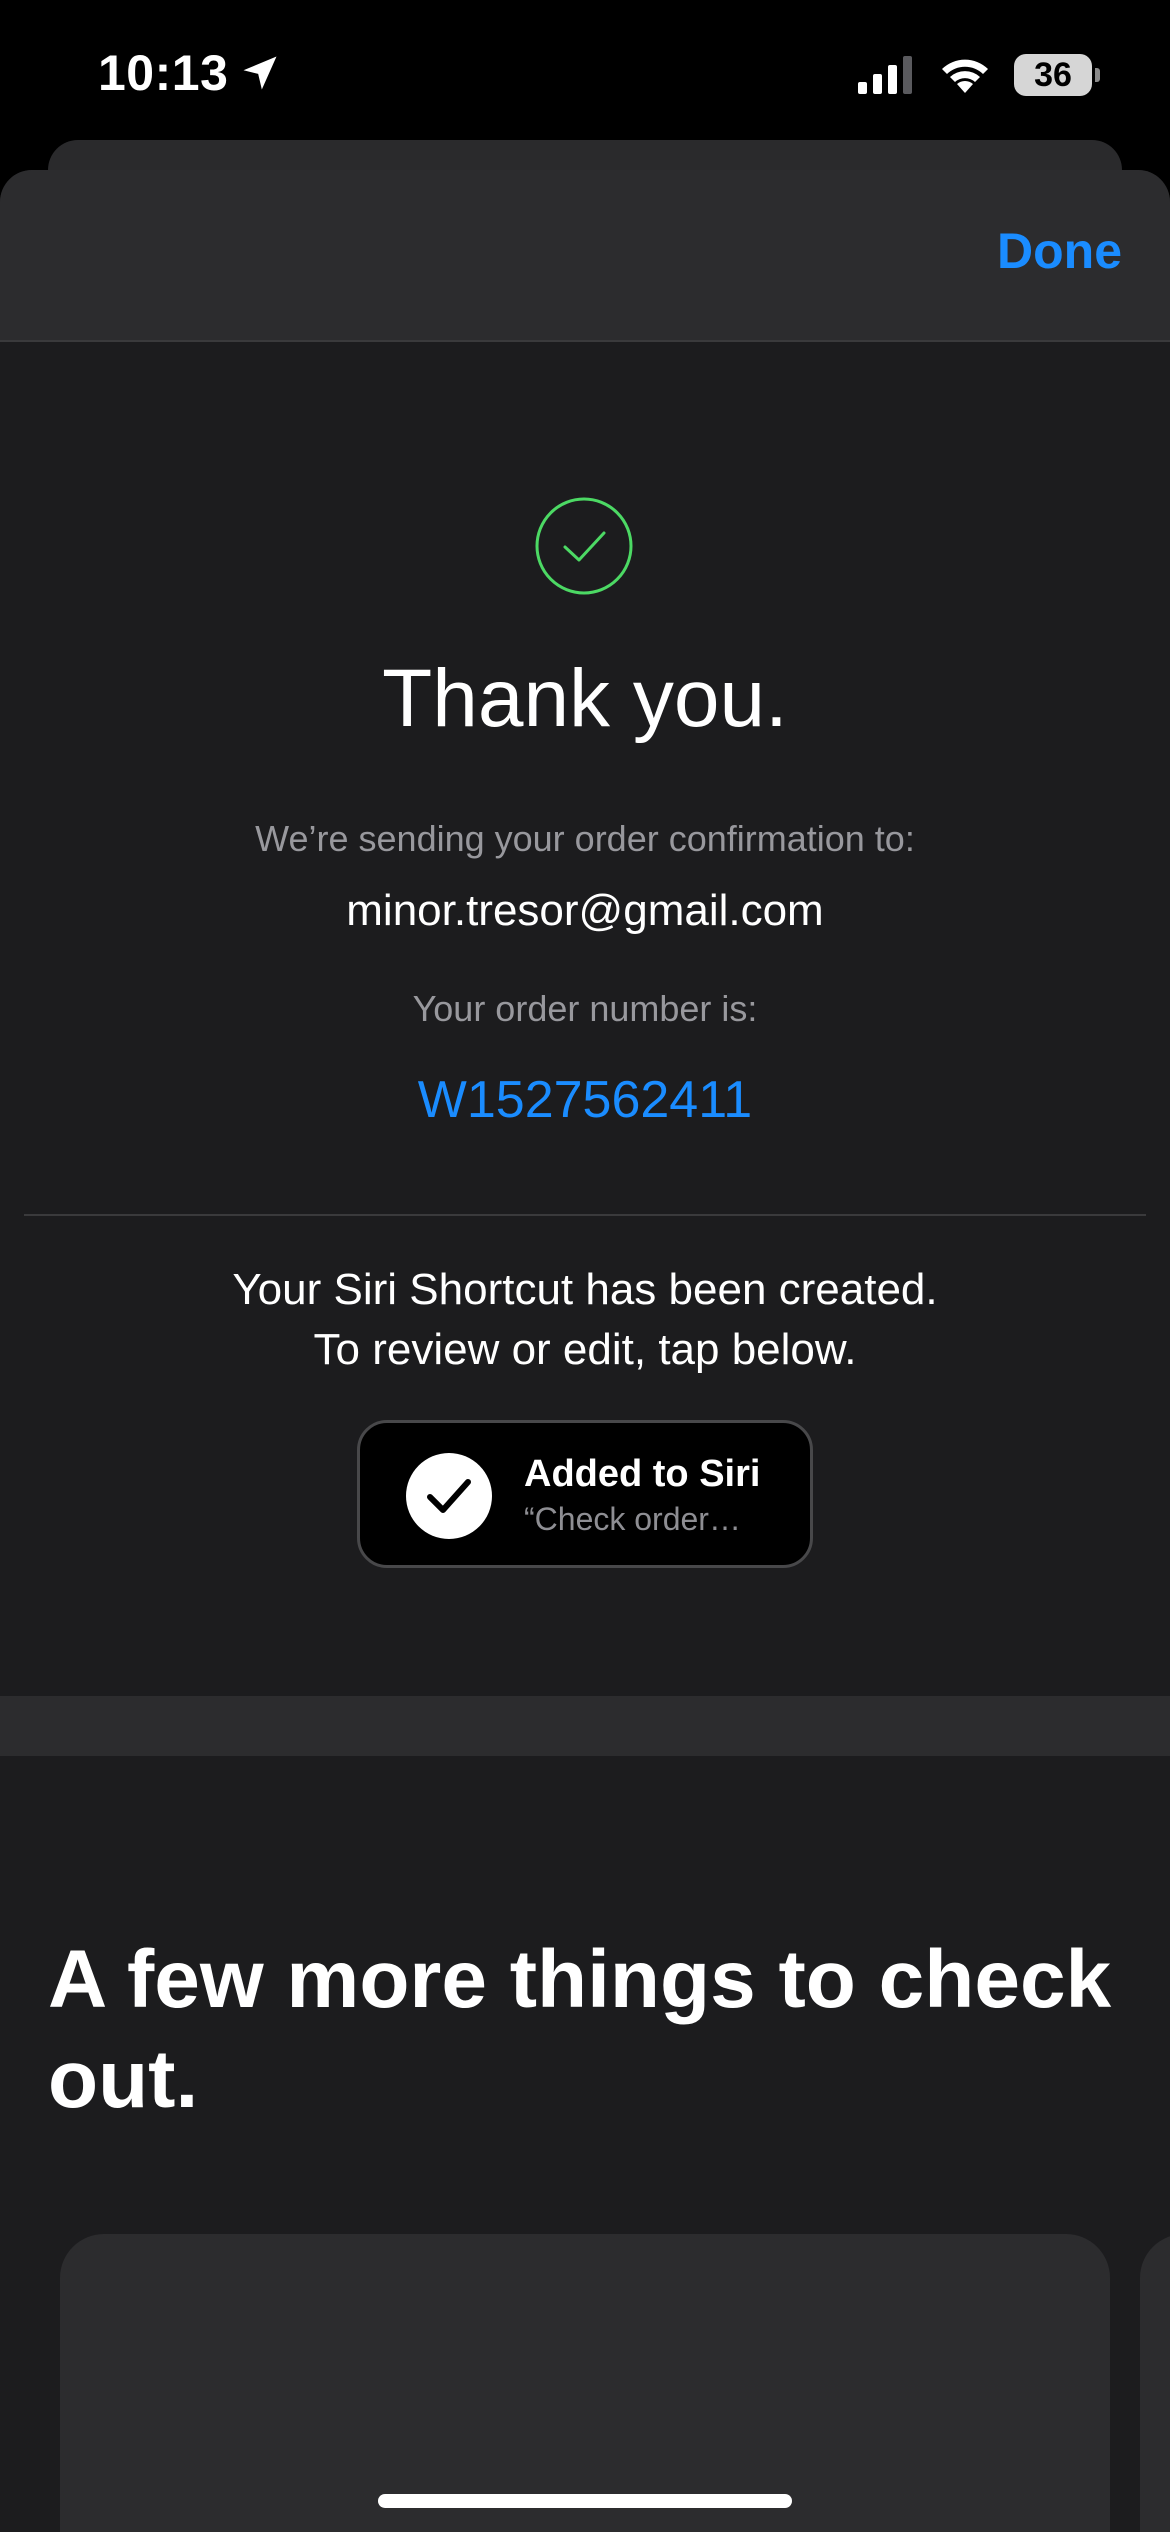 Image resolution: width=1170 pixels, height=2532 pixels. Describe the element at coordinates (642, 1474) in the screenshot. I see `siri-button-title: Added to Siri` at that location.